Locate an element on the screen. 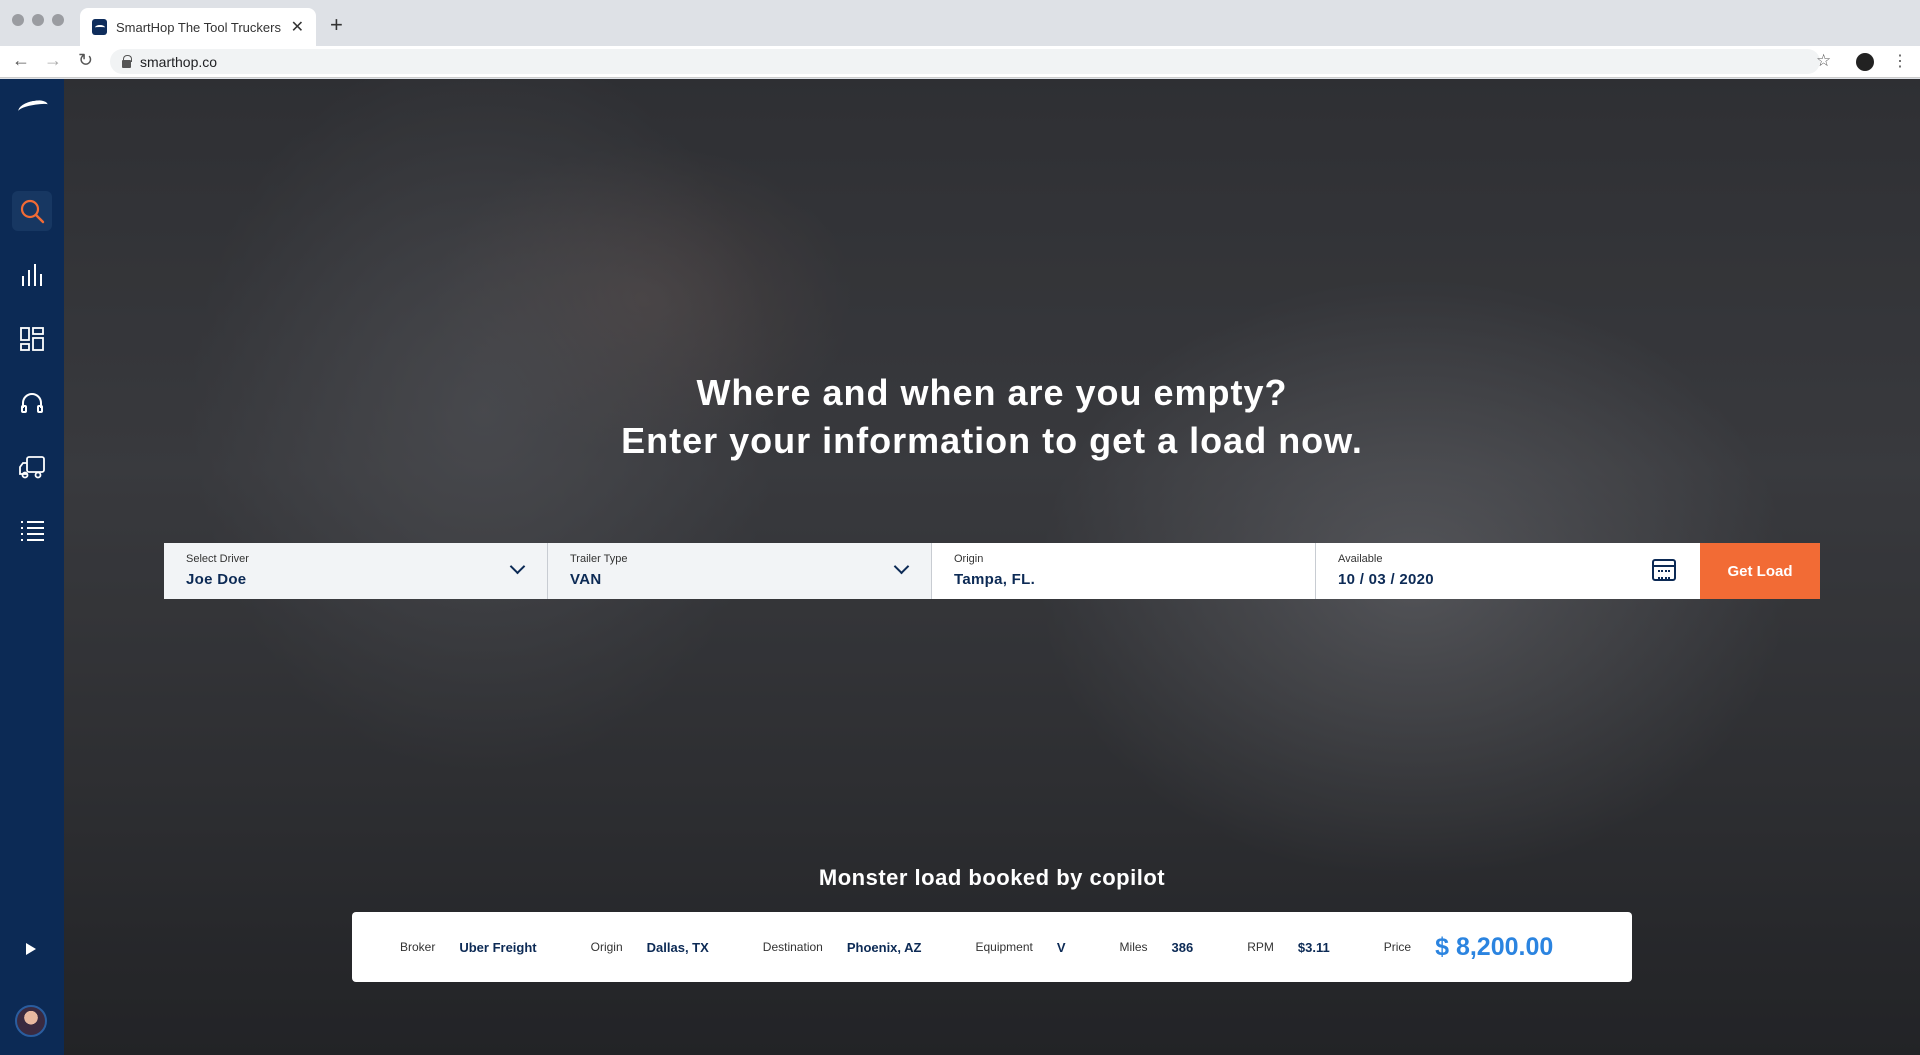 The width and height of the screenshot is (1920, 1055). sidebar is located at coordinates (32, 567).